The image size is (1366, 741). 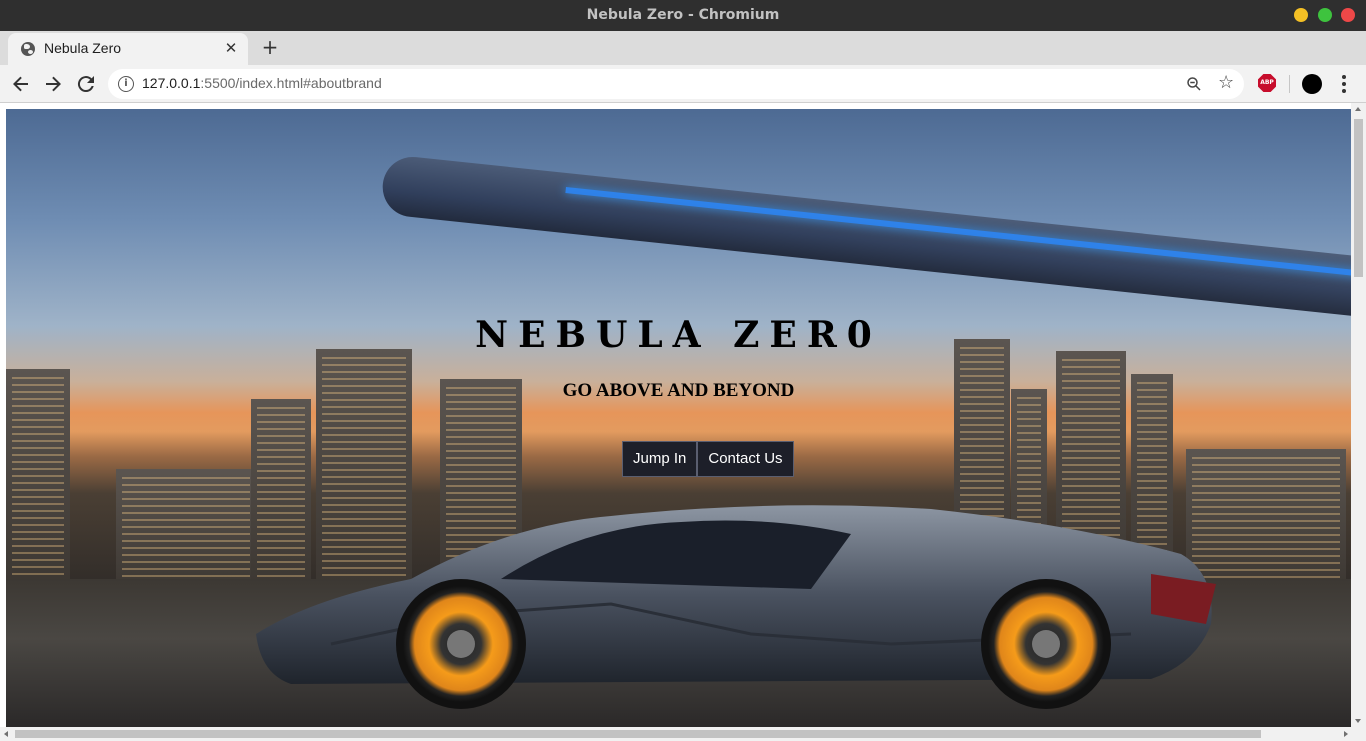 I want to click on window-titlebar: Nebula Zero - Chromium, so click(x=683, y=15).